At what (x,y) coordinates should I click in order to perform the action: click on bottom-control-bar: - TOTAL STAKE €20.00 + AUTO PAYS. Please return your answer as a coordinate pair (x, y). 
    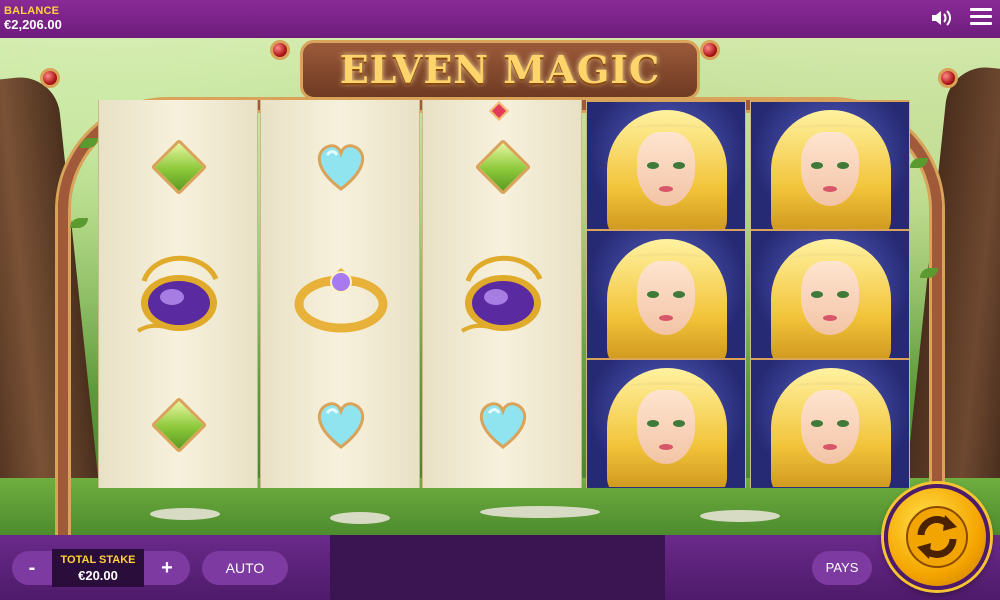
    Looking at the image, I should click on (500, 567).